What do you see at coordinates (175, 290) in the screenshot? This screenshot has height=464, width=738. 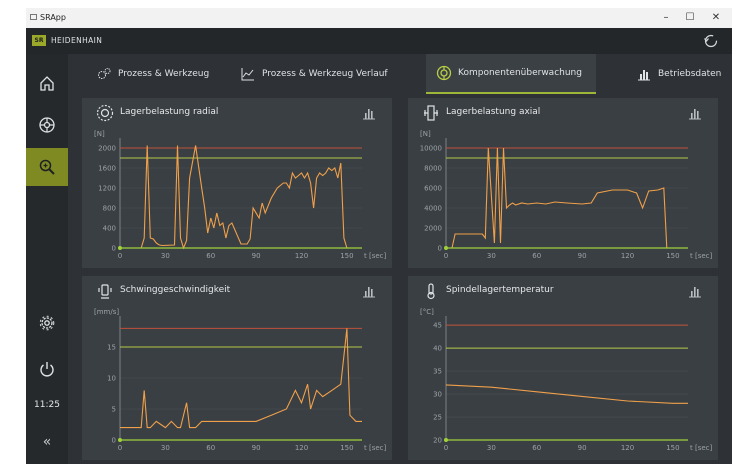 I see `panel-title: Schwinggeschwindigkeit` at bounding box center [175, 290].